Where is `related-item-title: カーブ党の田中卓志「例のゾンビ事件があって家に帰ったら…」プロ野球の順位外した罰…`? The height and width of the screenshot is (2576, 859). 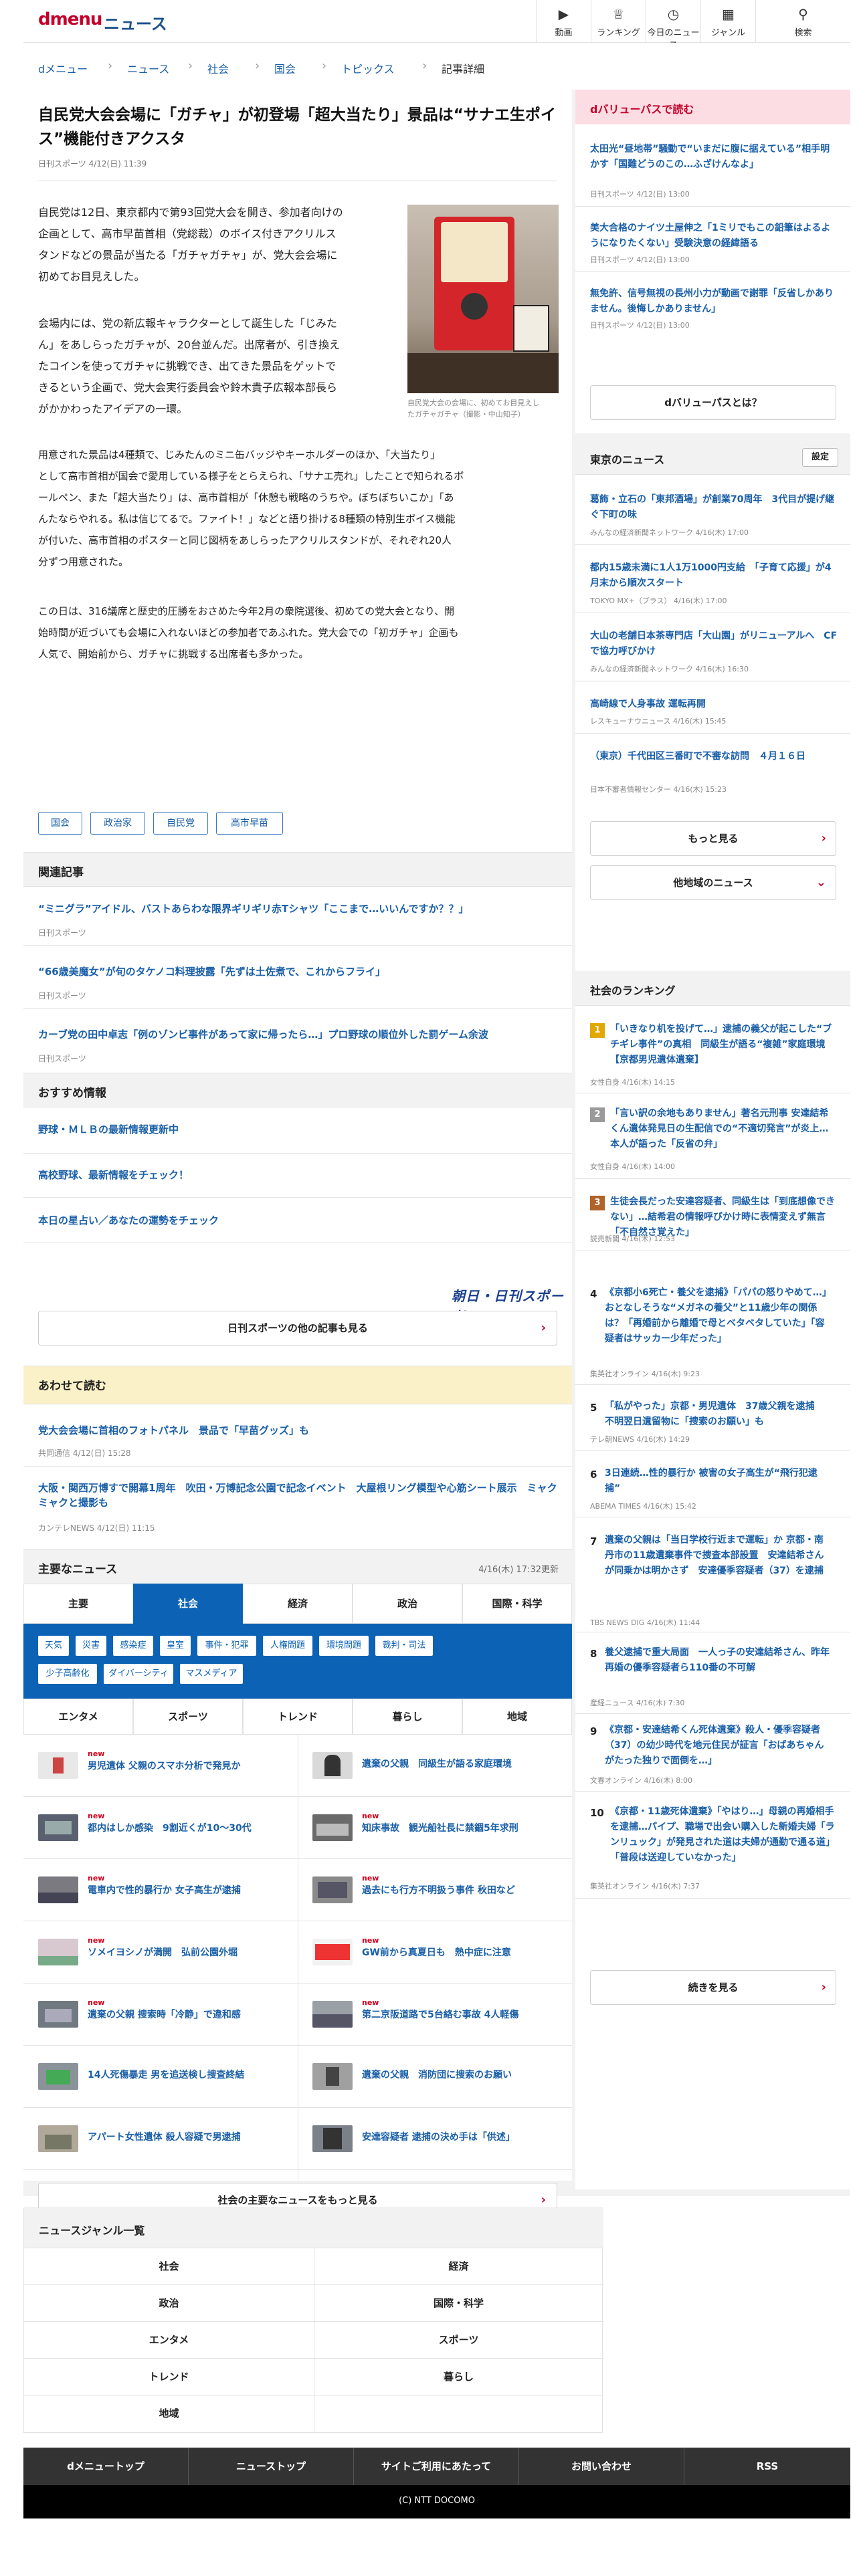 related-item-title: カーブ党の田中卓志「例のゾンビ事件があって家に帰ったら…」プロ野球の順位外した罰… is located at coordinates (299, 1034).